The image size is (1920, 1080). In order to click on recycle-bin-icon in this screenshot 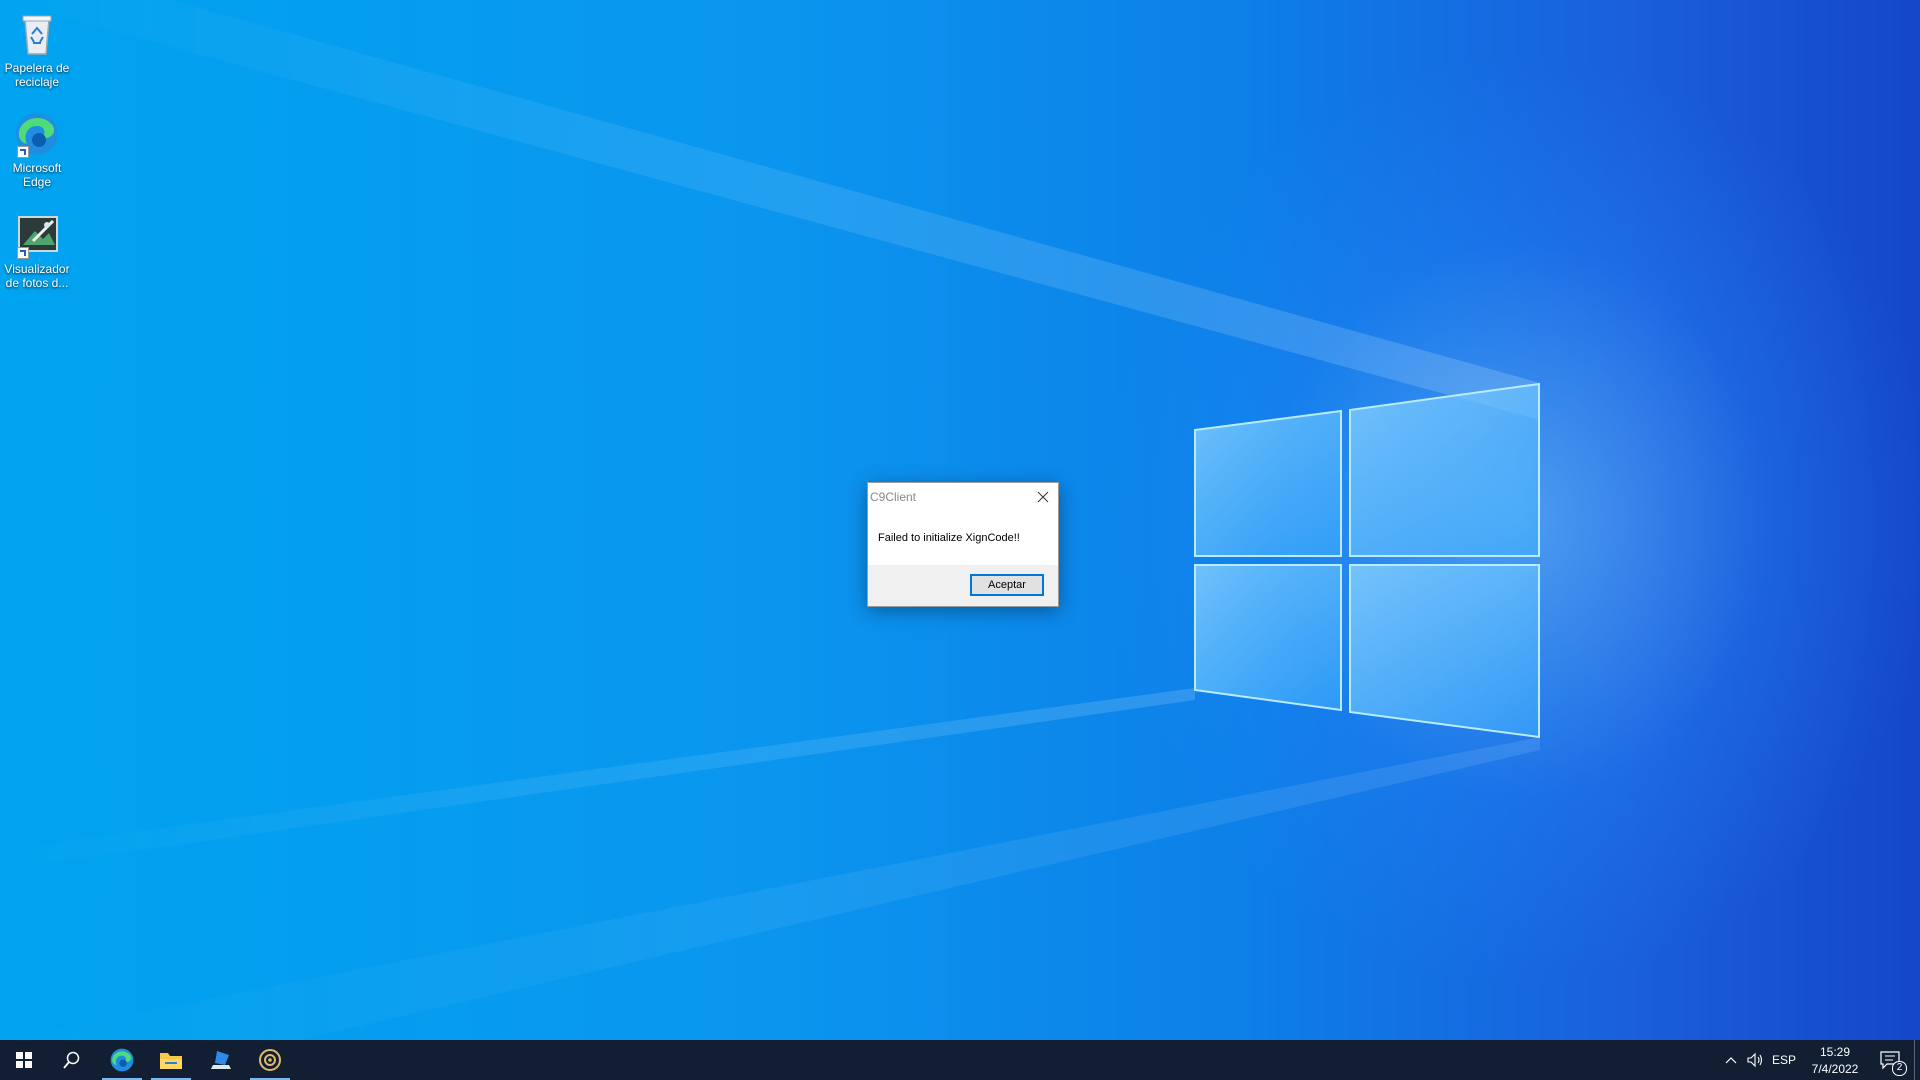, I will do `click(37, 34)`.